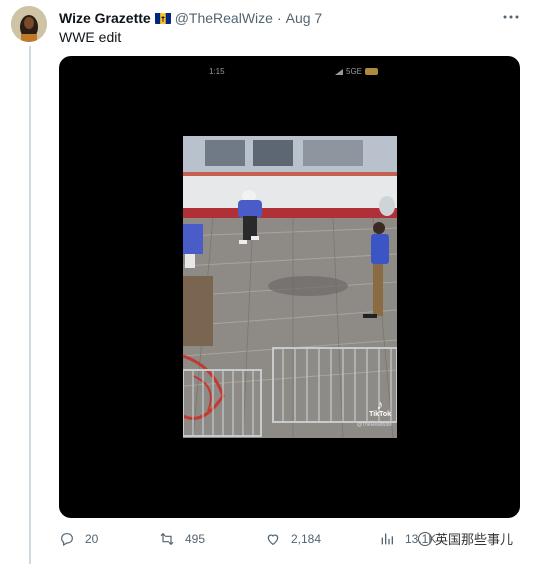 The width and height of the screenshot is (539, 564). What do you see at coordinates (372, 71) in the screenshot?
I see `battery-icon` at bounding box center [372, 71].